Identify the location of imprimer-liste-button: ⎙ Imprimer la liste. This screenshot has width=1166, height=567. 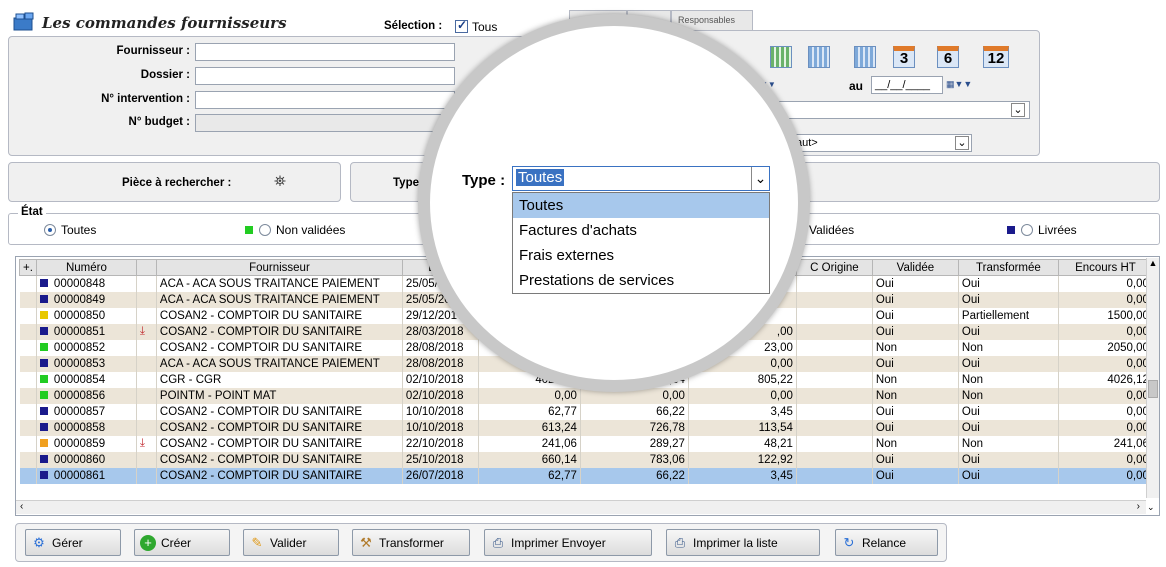
(743, 542).